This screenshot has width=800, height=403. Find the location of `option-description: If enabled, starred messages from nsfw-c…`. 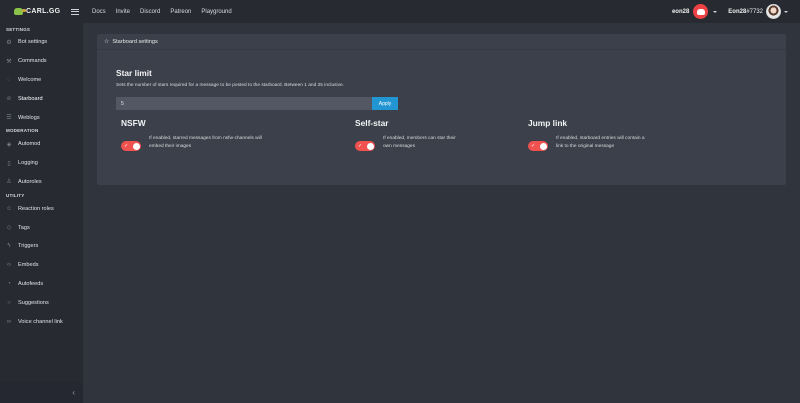

option-description: If enabled, starred messages from nsfw-c… is located at coordinates (205, 142).